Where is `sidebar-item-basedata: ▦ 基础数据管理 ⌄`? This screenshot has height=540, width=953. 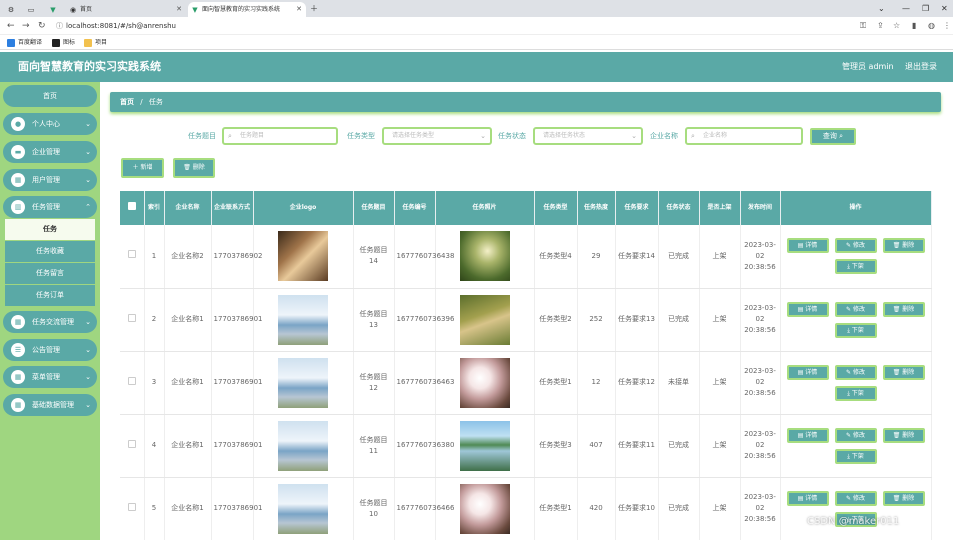
sidebar-item-basedata: ▦ 基础数据管理 ⌄ is located at coordinates (50, 405).